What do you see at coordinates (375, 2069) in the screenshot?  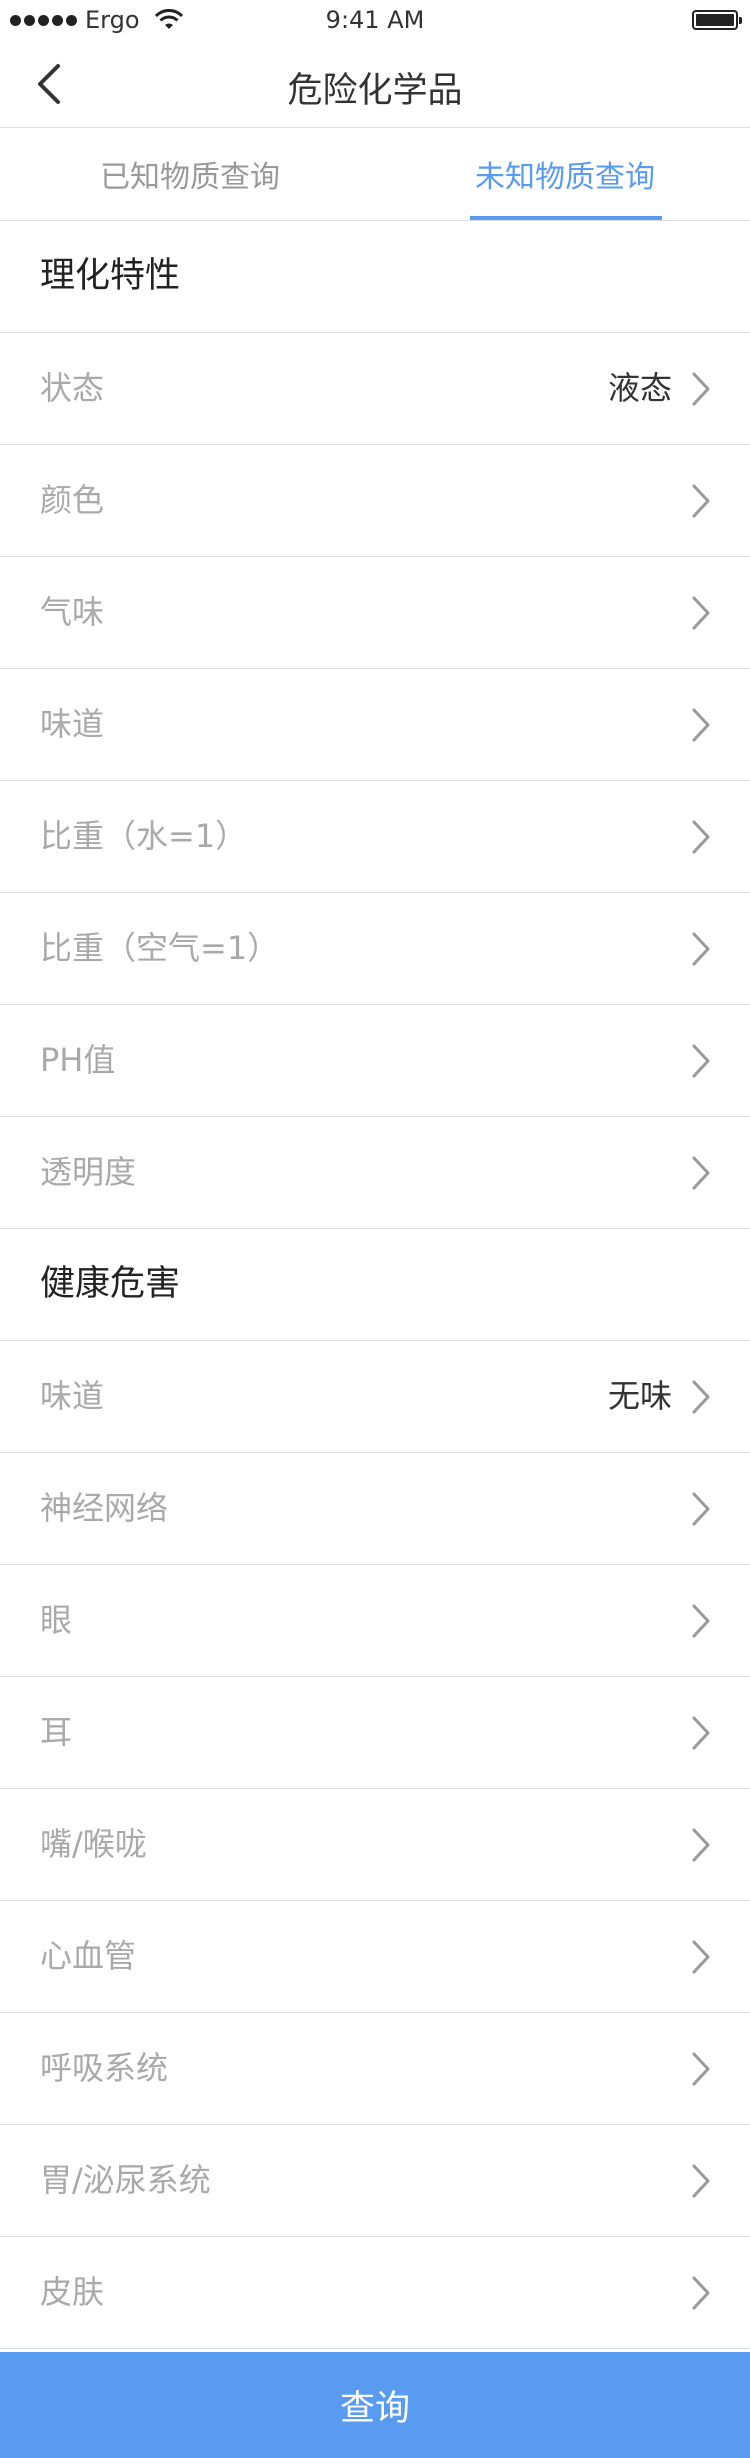 I see `list-item-respiratory: 呼吸系统` at bounding box center [375, 2069].